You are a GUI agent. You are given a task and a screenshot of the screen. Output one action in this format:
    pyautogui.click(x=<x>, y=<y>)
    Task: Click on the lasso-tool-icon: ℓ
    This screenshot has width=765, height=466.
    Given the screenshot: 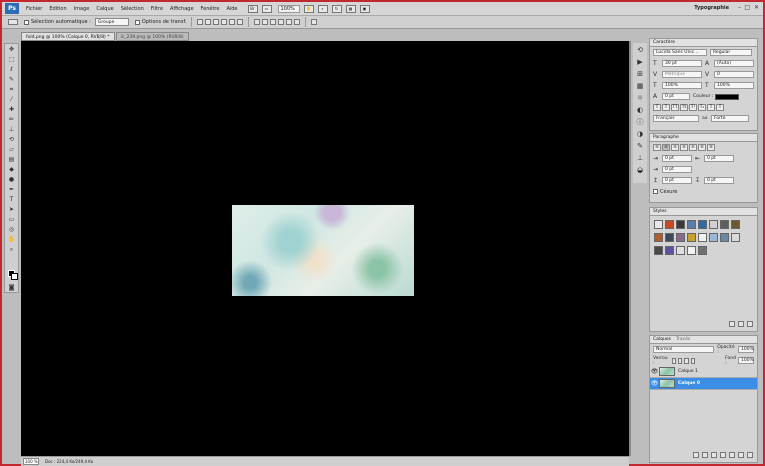 What is the action you would take?
    pyautogui.click(x=11, y=69)
    